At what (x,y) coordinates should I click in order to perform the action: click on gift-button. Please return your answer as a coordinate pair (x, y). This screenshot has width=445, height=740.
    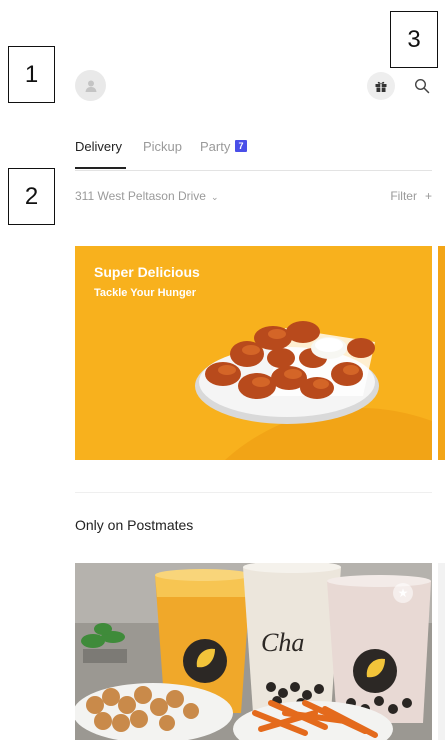
    Looking at the image, I should click on (381, 86).